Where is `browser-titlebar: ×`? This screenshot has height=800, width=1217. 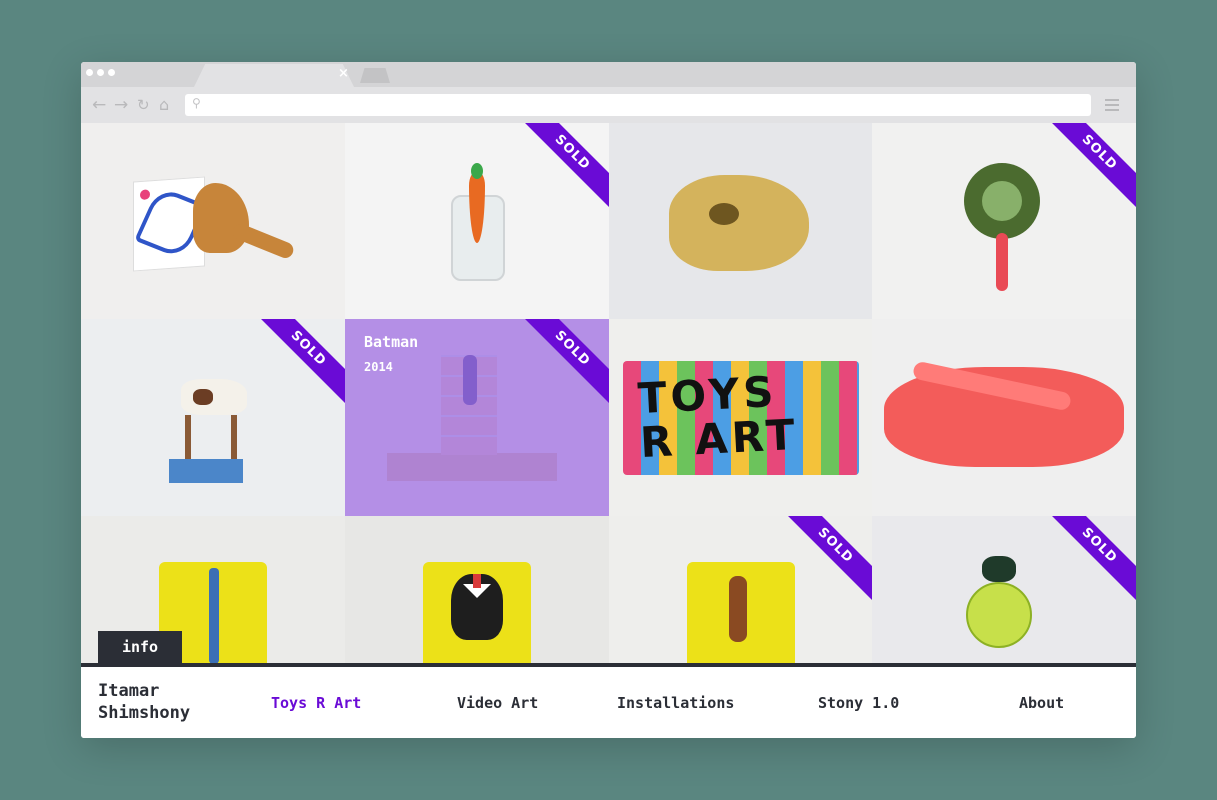
browser-titlebar: × is located at coordinates (608, 74).